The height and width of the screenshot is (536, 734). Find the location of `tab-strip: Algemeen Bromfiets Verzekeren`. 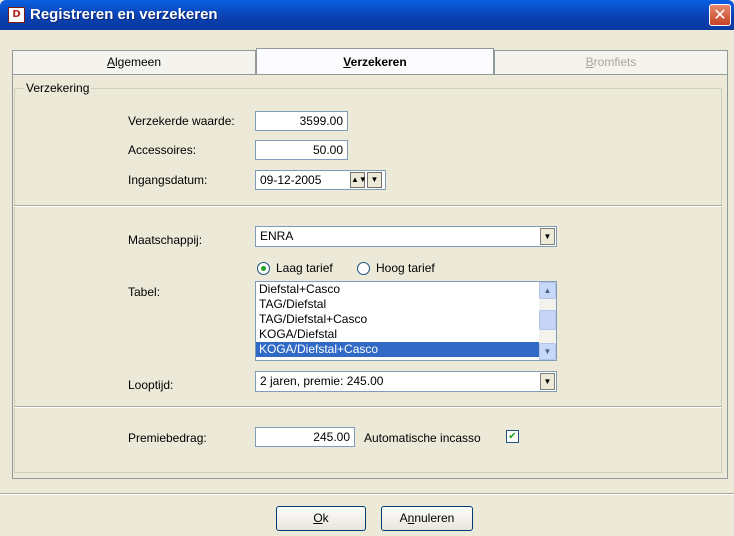

tab-strip: Algemeen Bromfiets Verzekeren is located at coordinates (370, 61).